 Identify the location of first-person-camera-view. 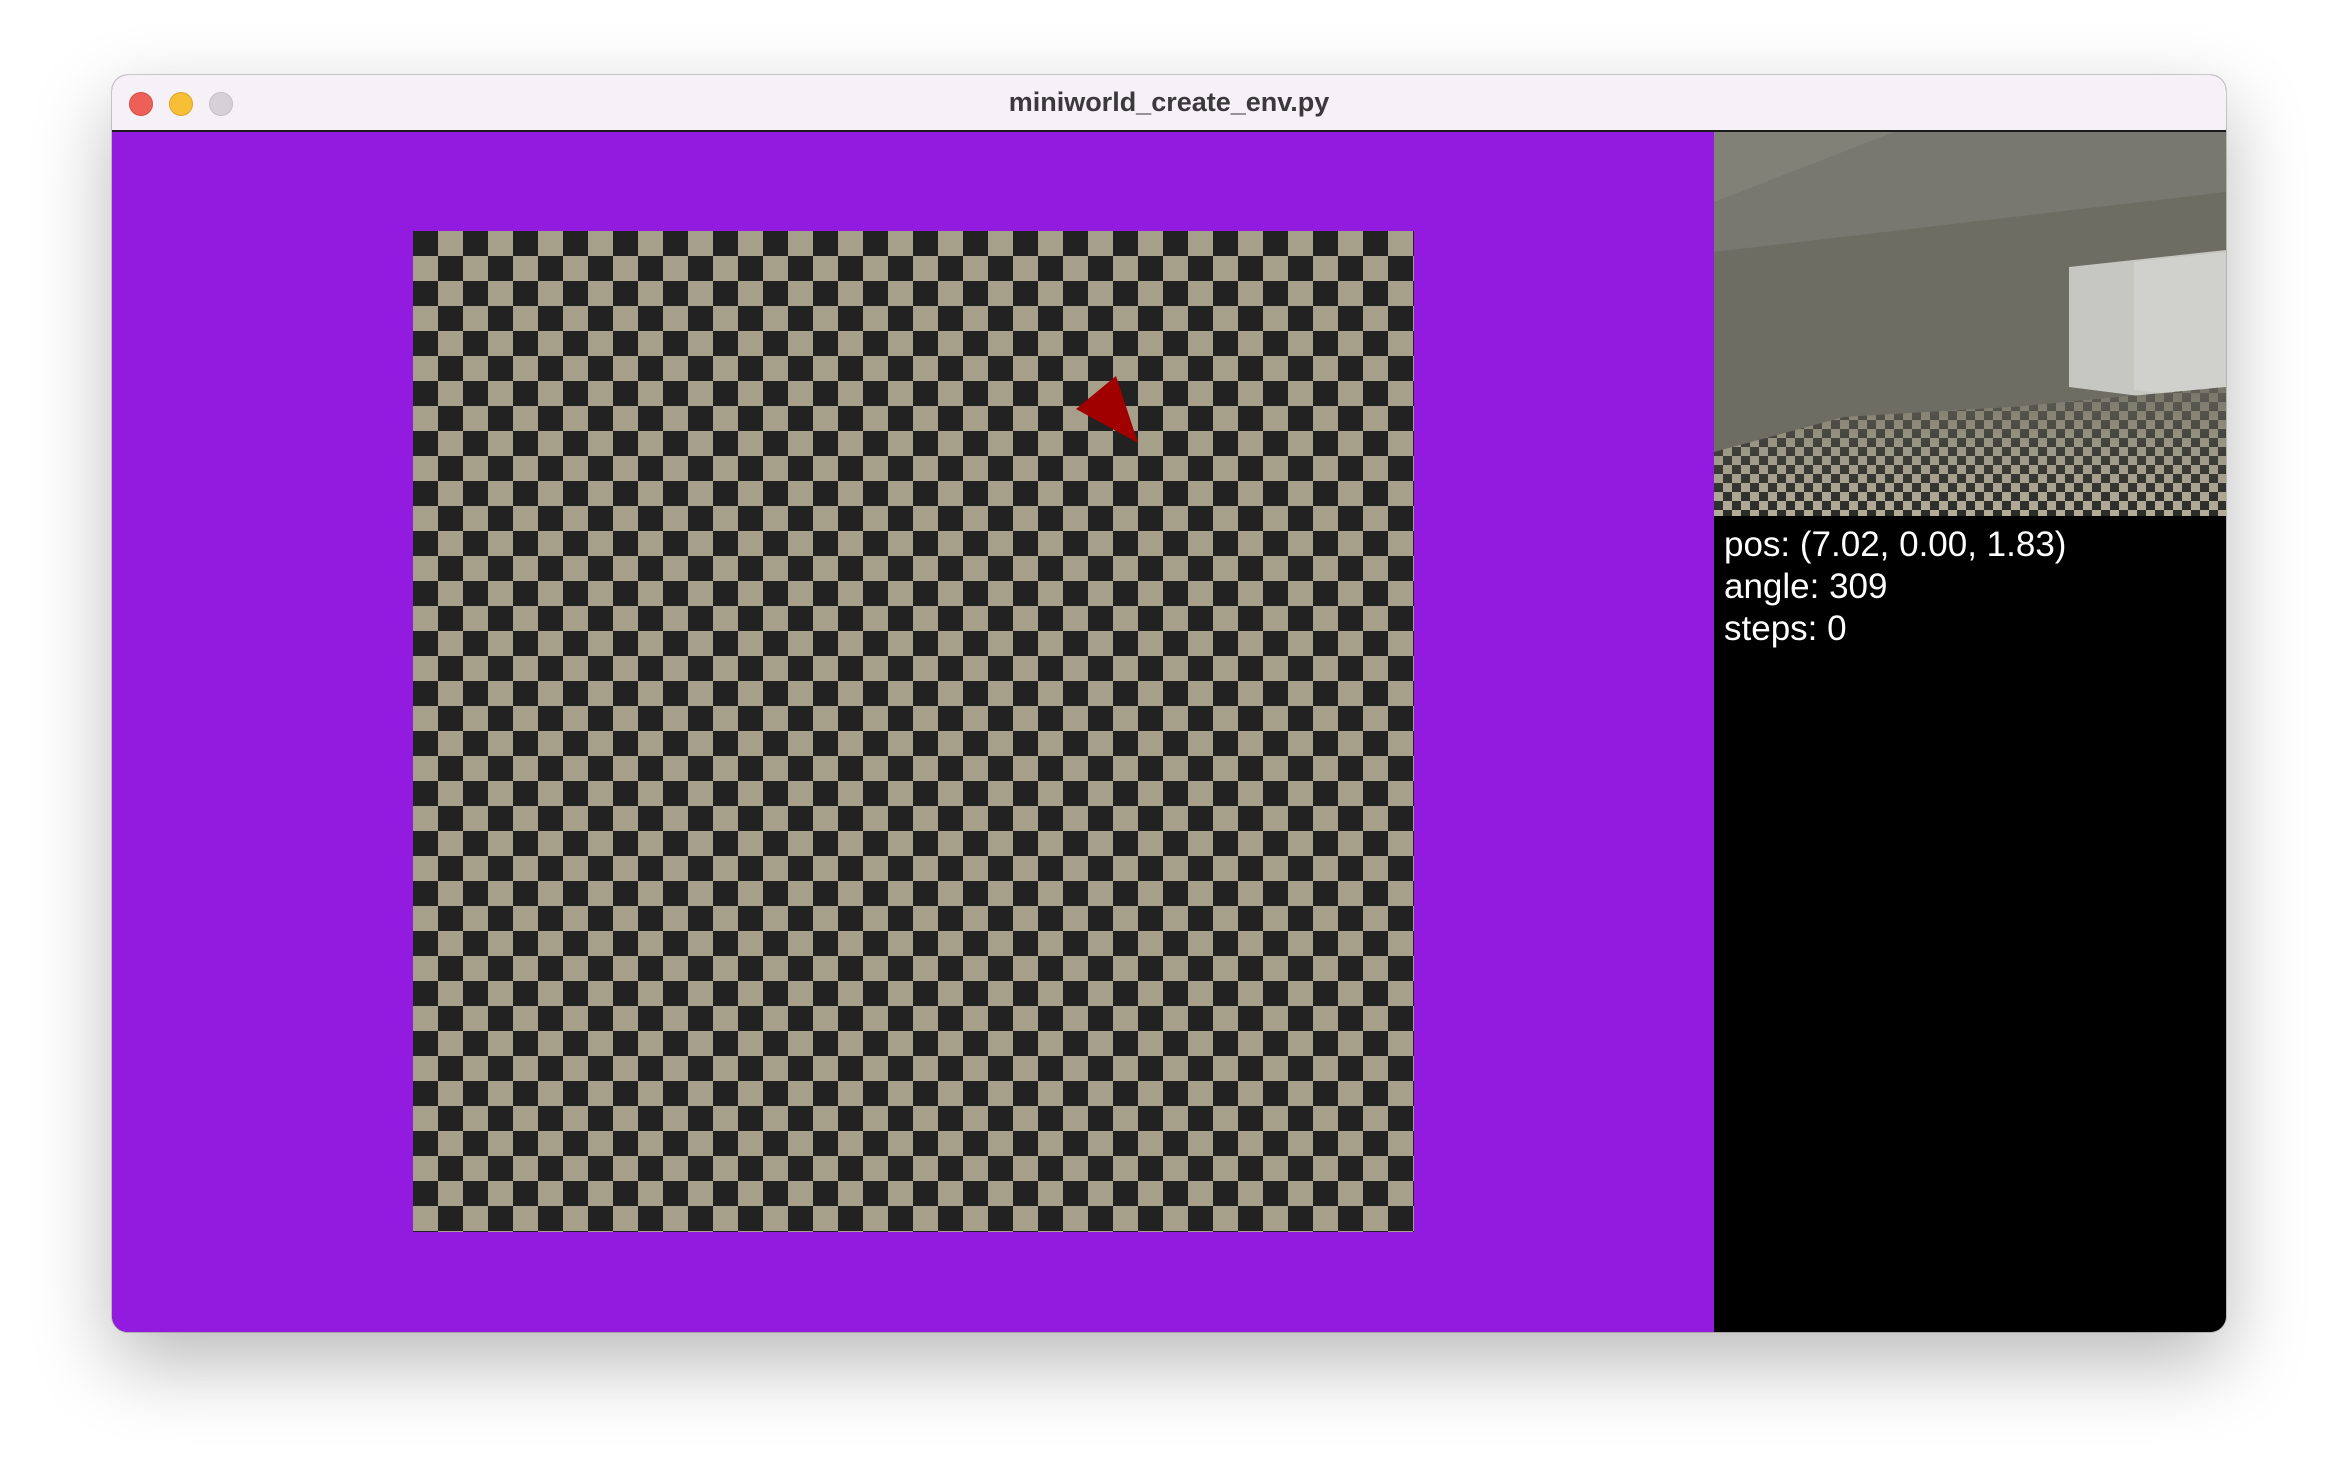
(1970, 324).